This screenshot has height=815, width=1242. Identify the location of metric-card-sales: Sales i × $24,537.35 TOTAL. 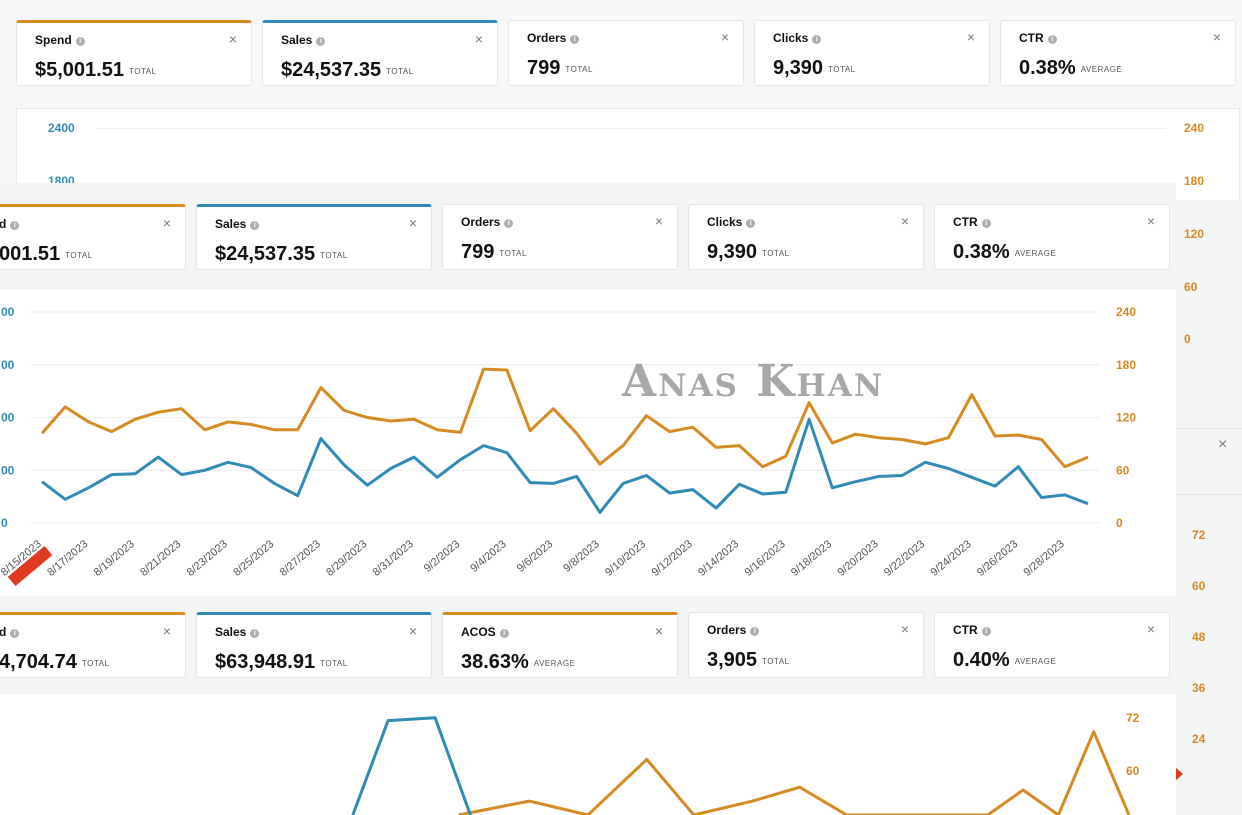
(380, 53).